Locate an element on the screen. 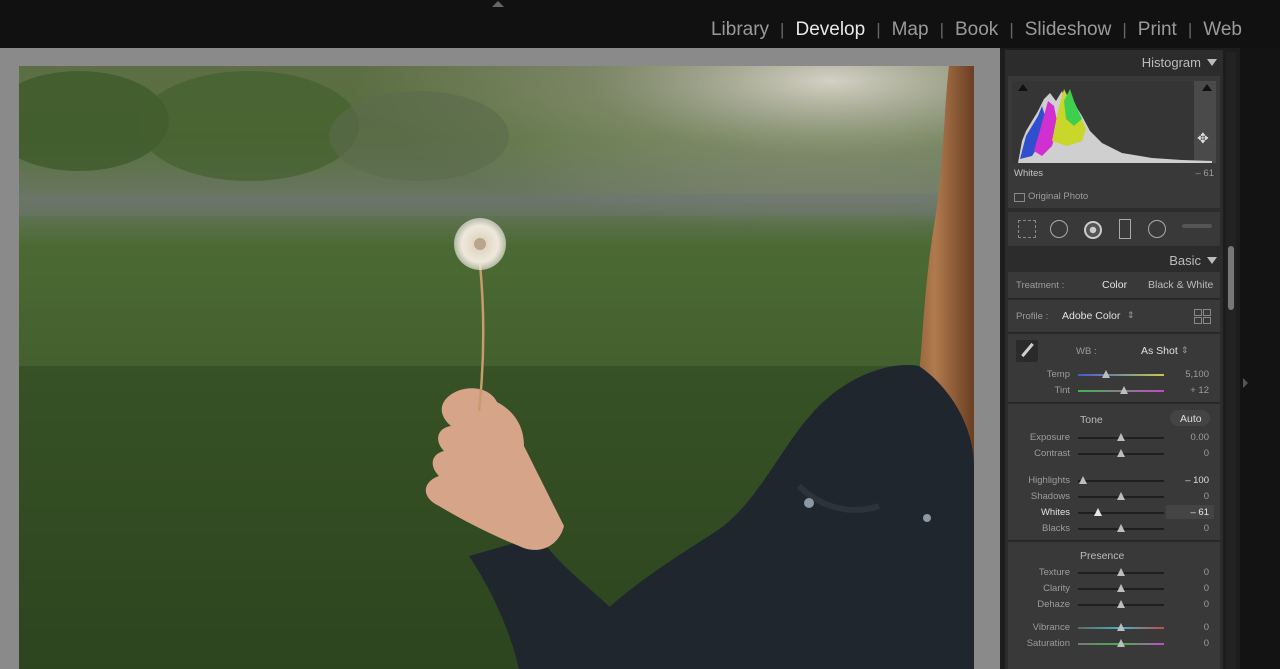  shadows-slider-handle is located at coordinates (1121, 496).